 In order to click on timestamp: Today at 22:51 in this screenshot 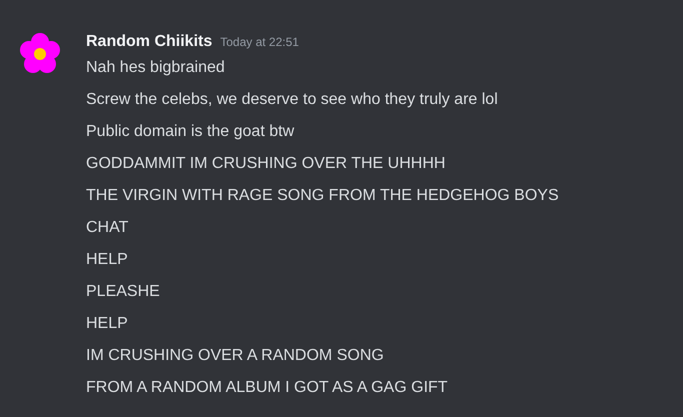, I will do `click(259, 42)`.